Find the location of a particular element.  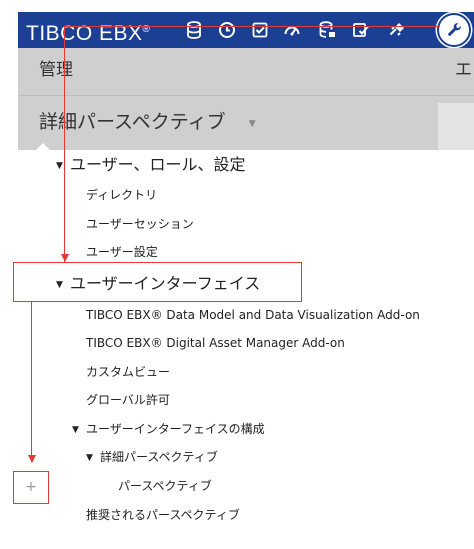

plug-icon is located at coordinates (397, 30).